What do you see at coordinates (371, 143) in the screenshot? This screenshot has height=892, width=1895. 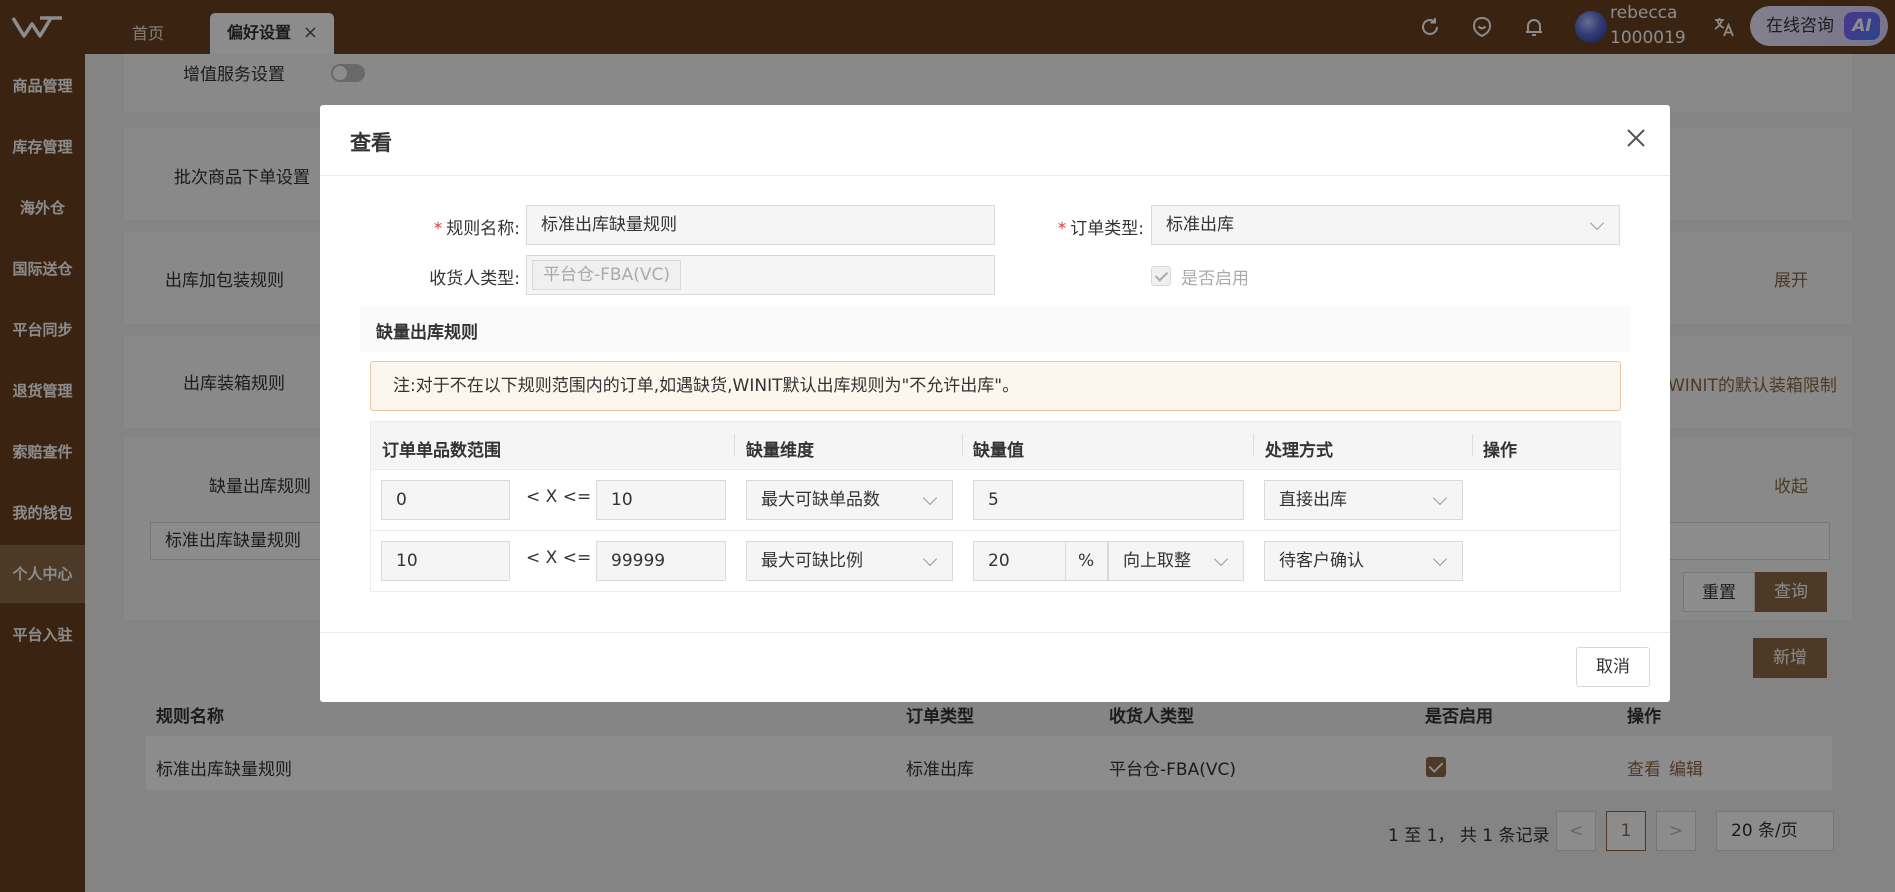 I see `modal-title: 查看` at bounding box center [371, 143].